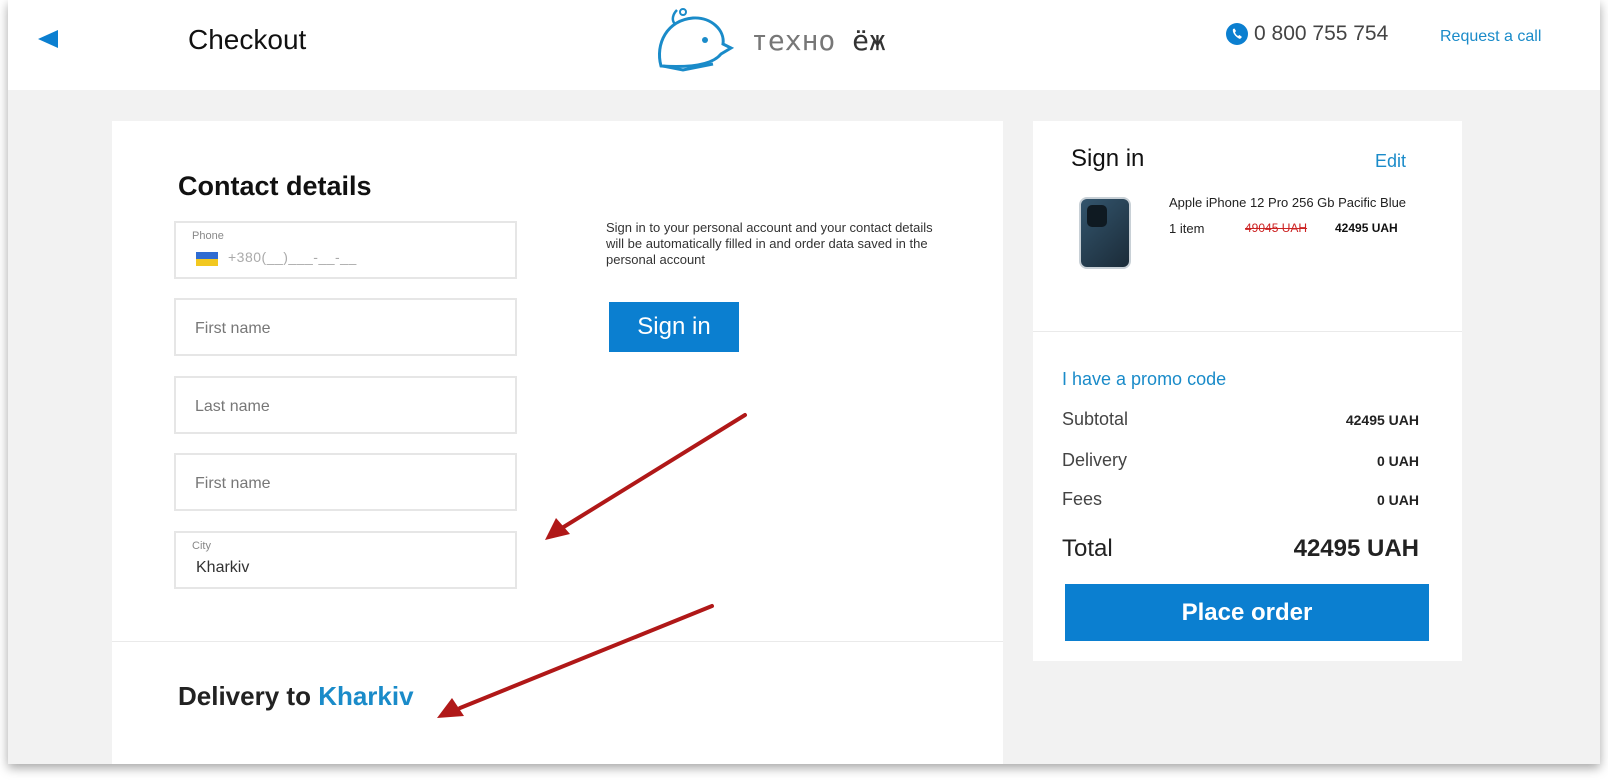 This screenshot has width=1608, height=783. What do you see at coordinates (1187, 228) in the screenshot?
I see `product-quantity: 1 item` at bounding box center [1187, 228].